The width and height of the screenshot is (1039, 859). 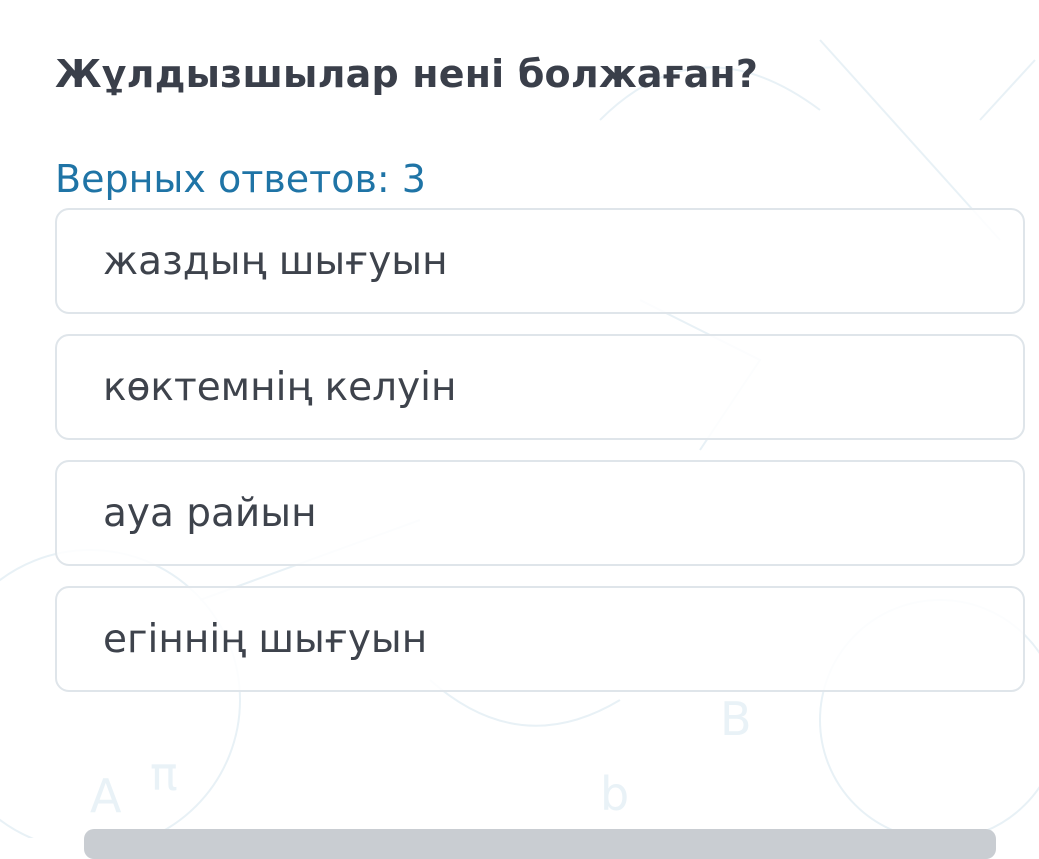 What do you see at coordinates (614, 794) in the screenshot?
I see `svg-text: b` at bounding box center [614, 794].